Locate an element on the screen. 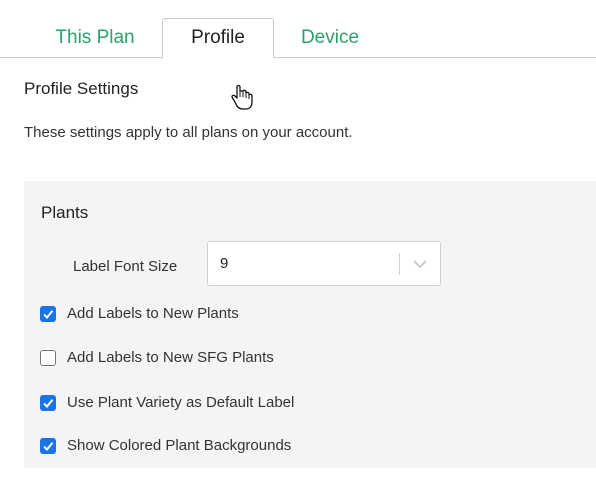 This screenshot has width=596, height=485. option-label: Show Colored Plant Backgrounds is located at coordinates (179, 445).